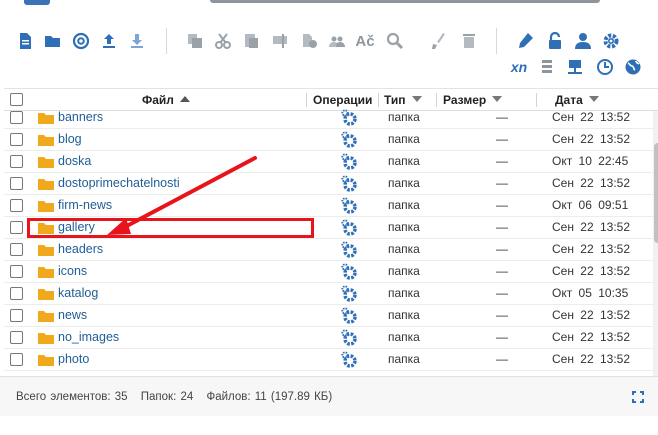  Describe the element at coordinates (72, 315) in the screenshot. I see `file-name-link: news` at that location.